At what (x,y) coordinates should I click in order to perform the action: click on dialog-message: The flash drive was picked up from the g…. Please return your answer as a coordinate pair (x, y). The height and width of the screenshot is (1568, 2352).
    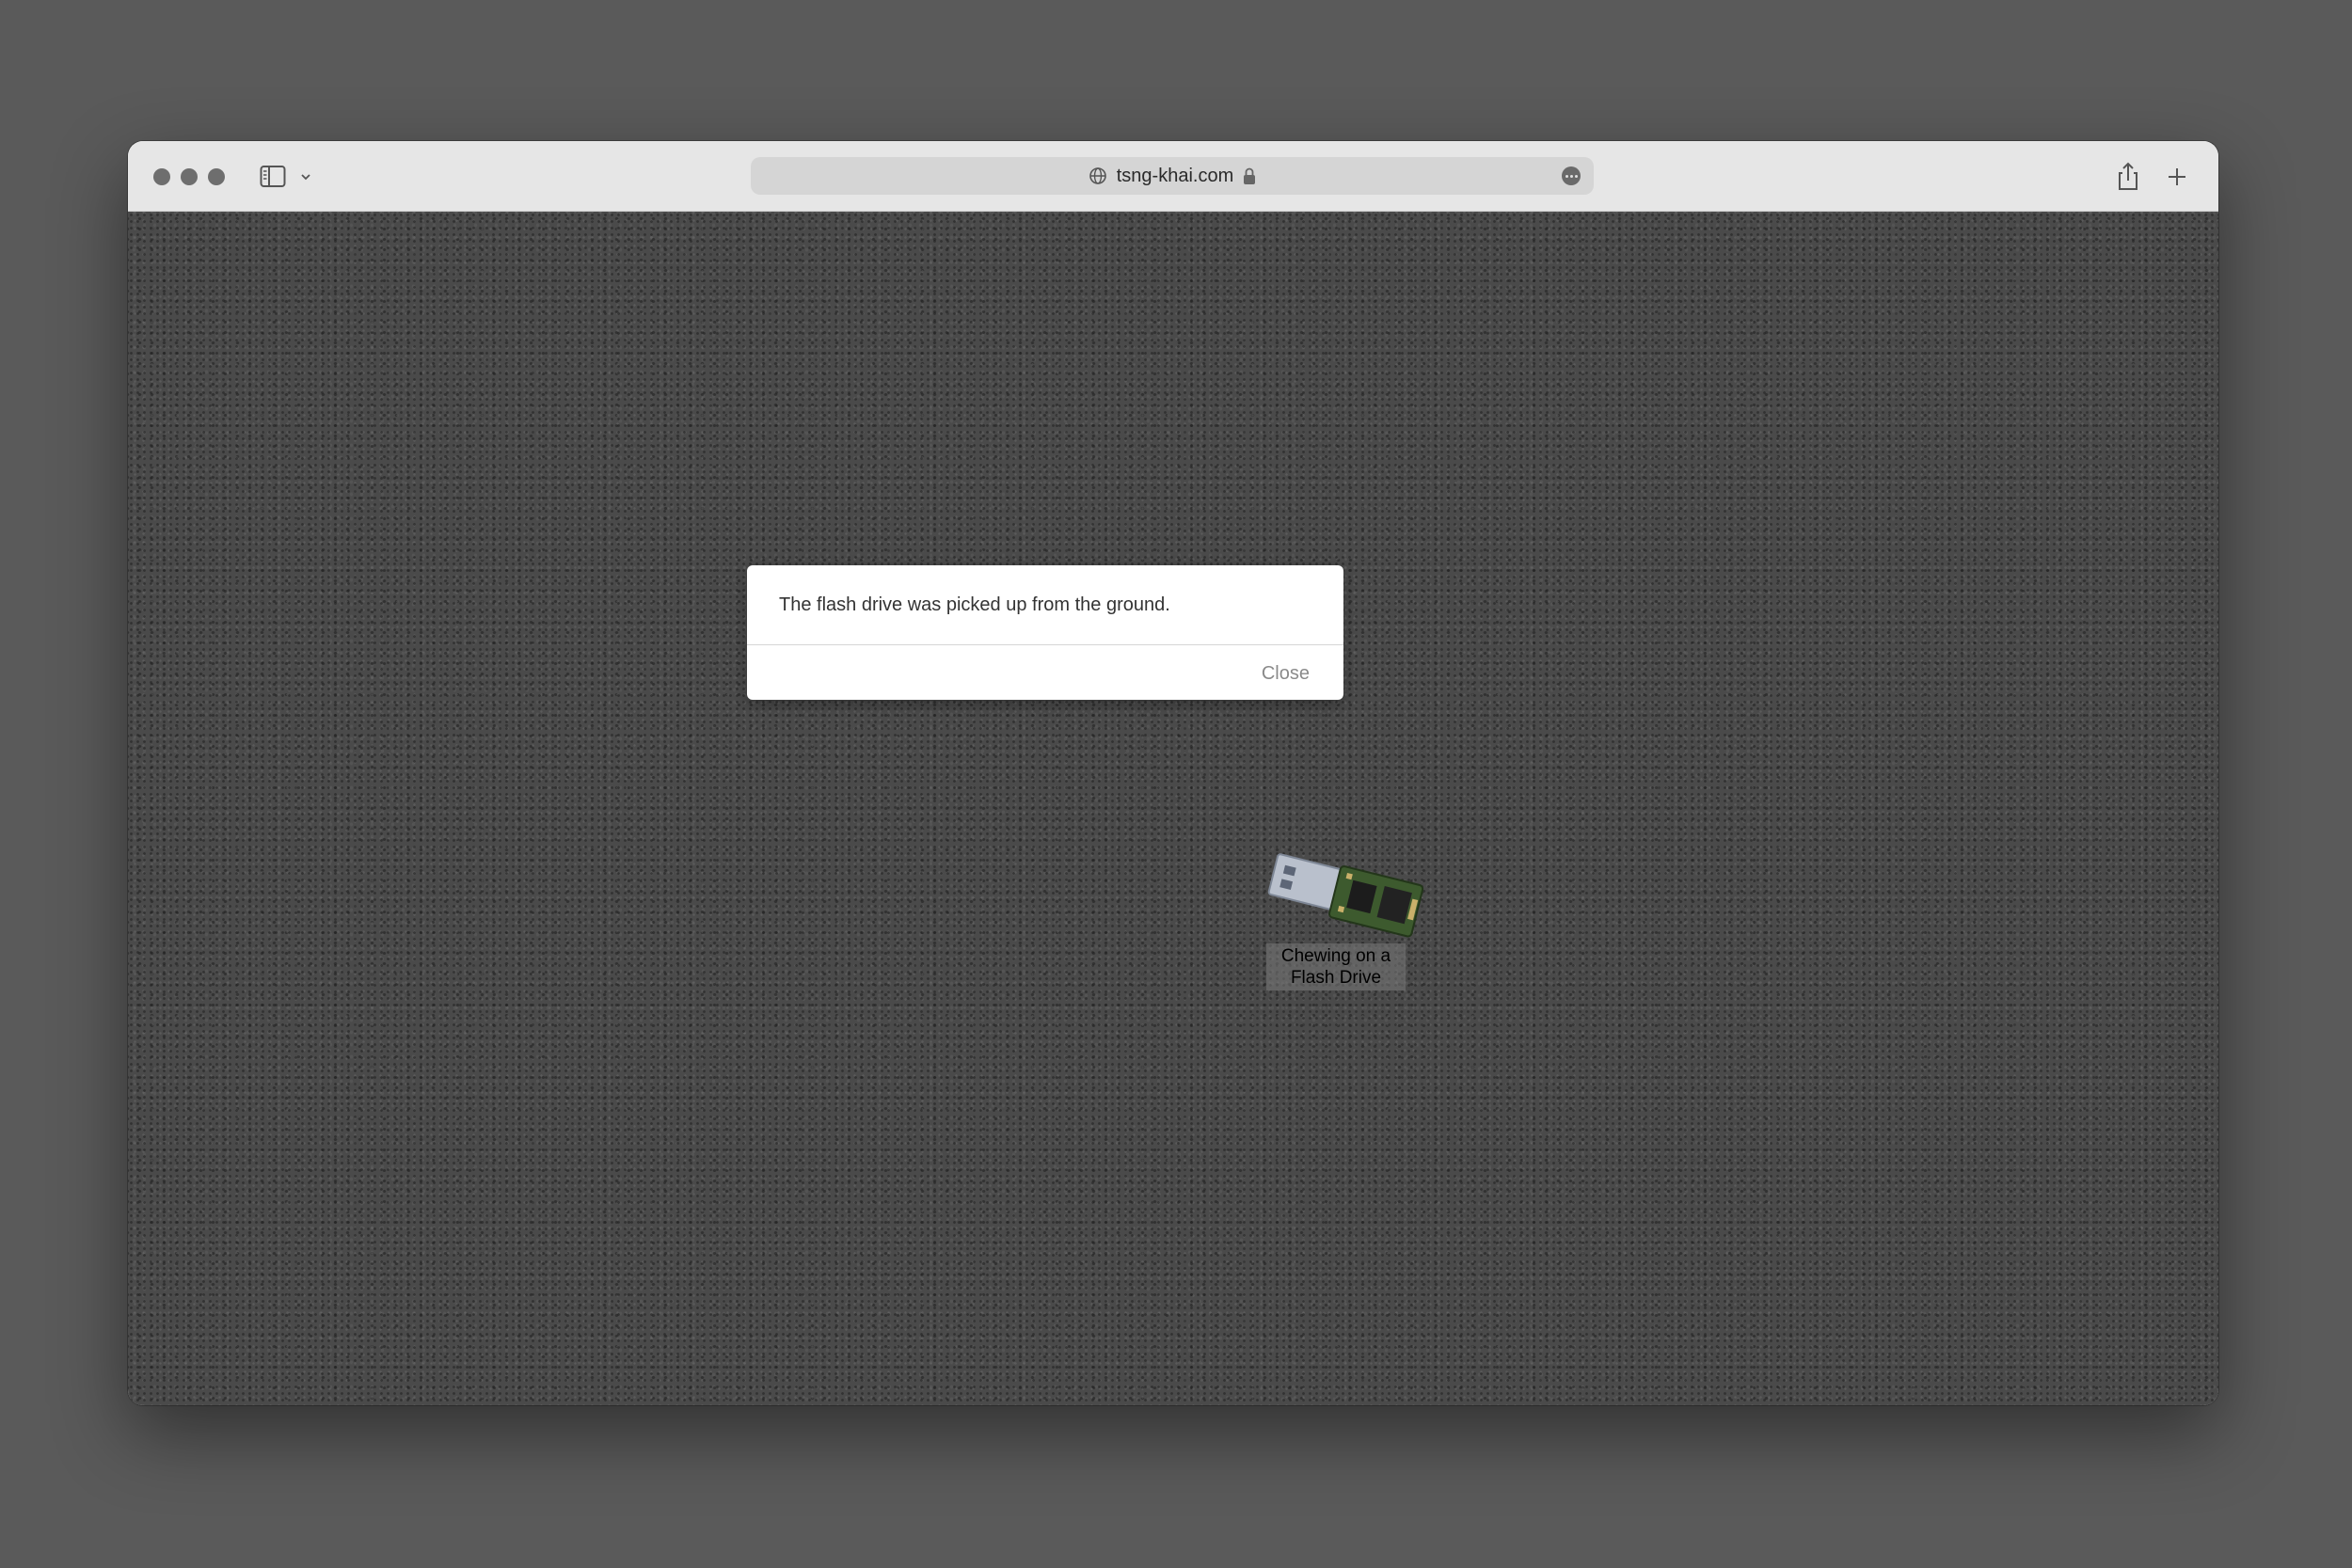
    Looking at the image, I should click on (974, 604).